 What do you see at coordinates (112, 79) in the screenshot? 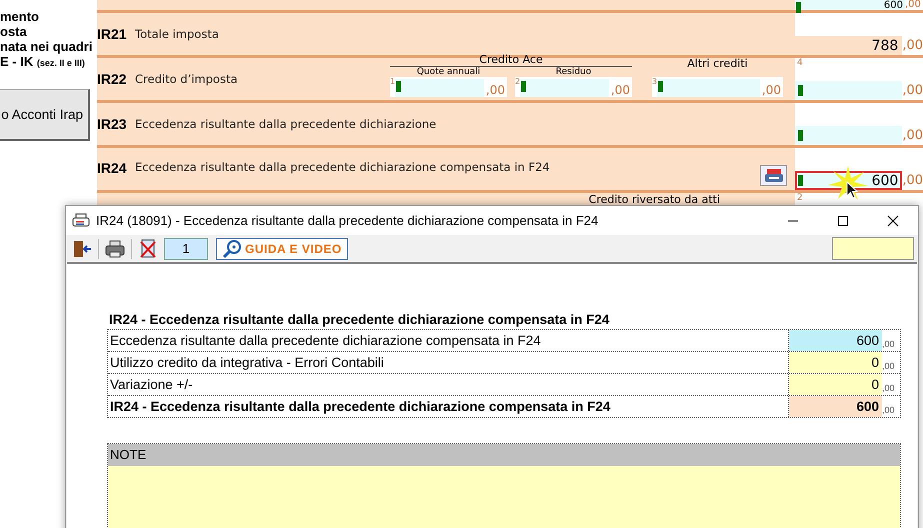
I see `row-code: IR22` at bounding box center [112, 79].